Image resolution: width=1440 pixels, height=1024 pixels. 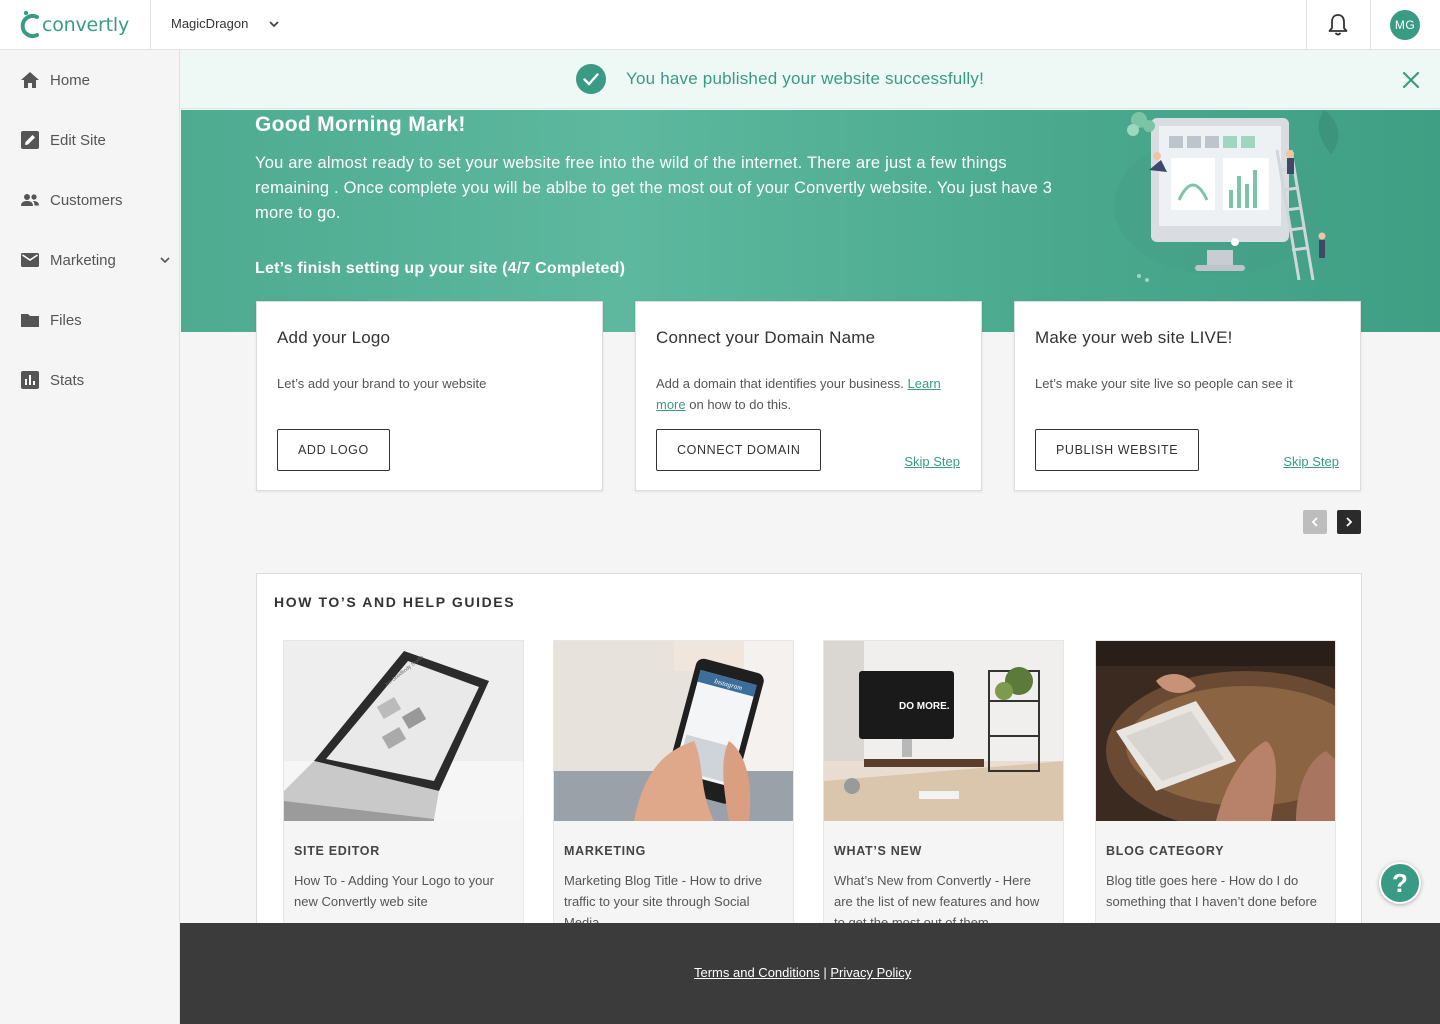 I want to click on folder-icon, so click(x=30, y=320).